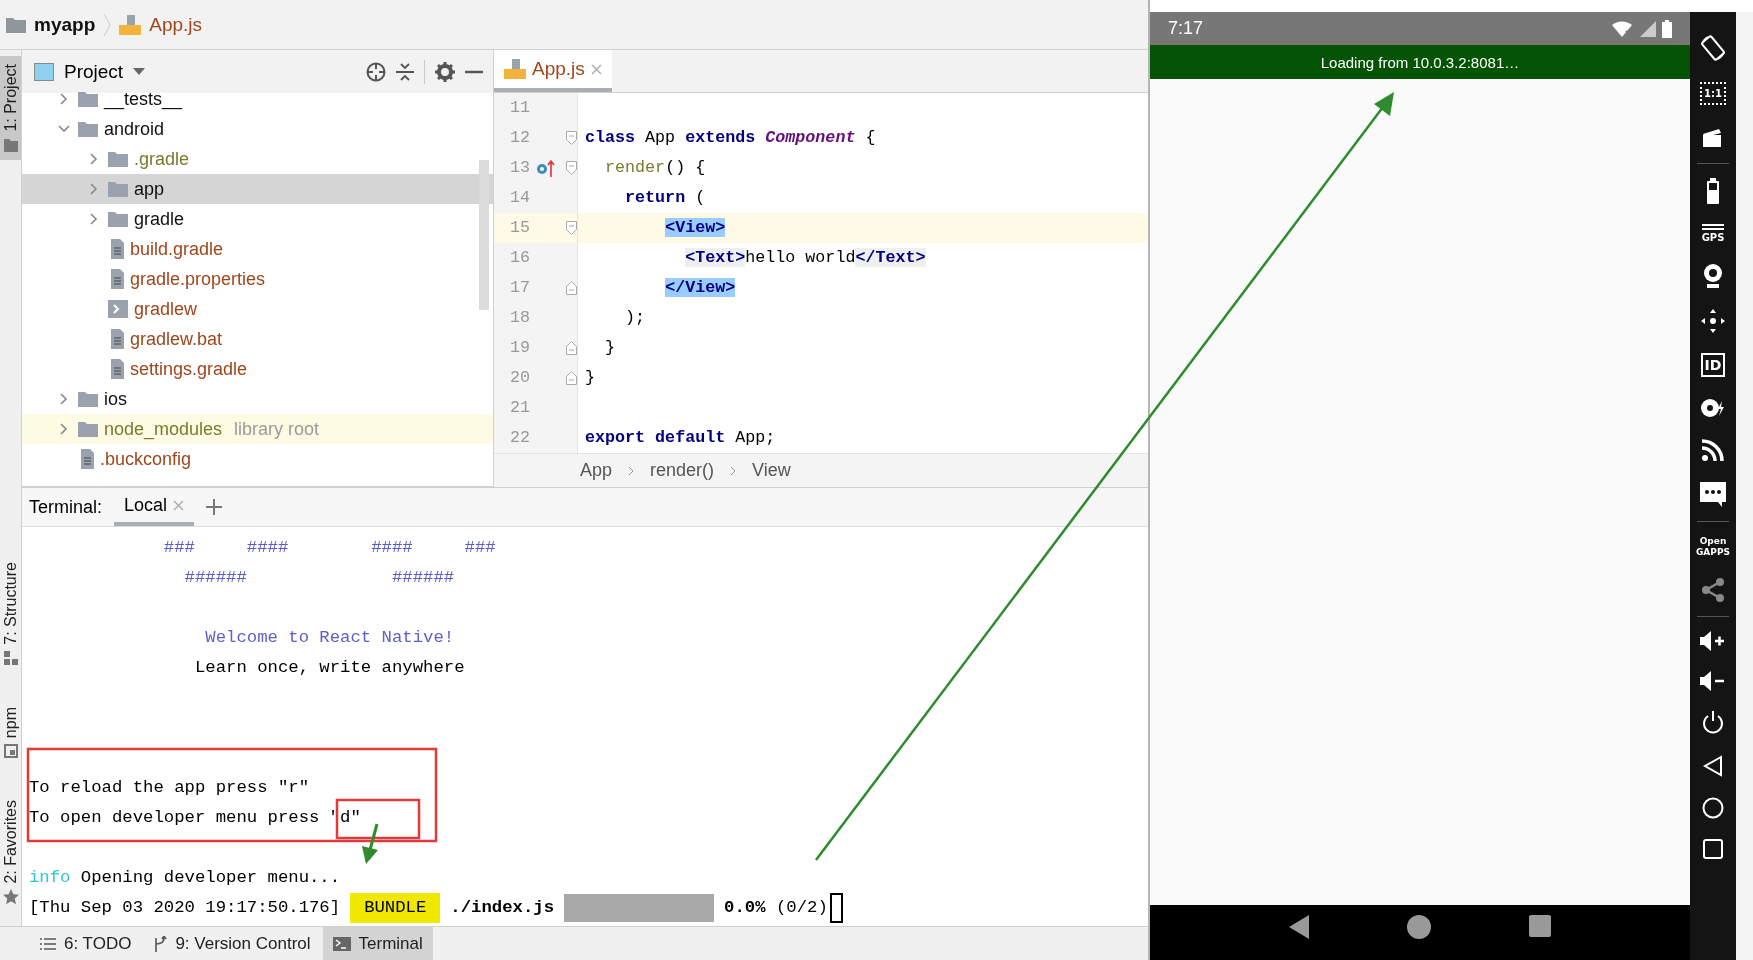 The height and width of the screenshot is (960, 1753). What do you see at coordinates (596, 470) in the screenshot?
I see `breadcrumb-item: App` at bounding box center [596, 470].